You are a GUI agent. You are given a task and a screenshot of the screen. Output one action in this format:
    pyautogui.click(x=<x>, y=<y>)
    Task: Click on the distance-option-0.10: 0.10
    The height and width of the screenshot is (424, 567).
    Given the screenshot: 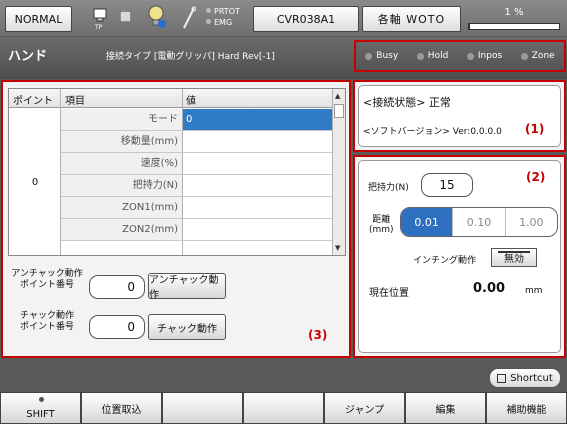 What is the action you would take?
    pyautogui.click(x=478, y=222)
    